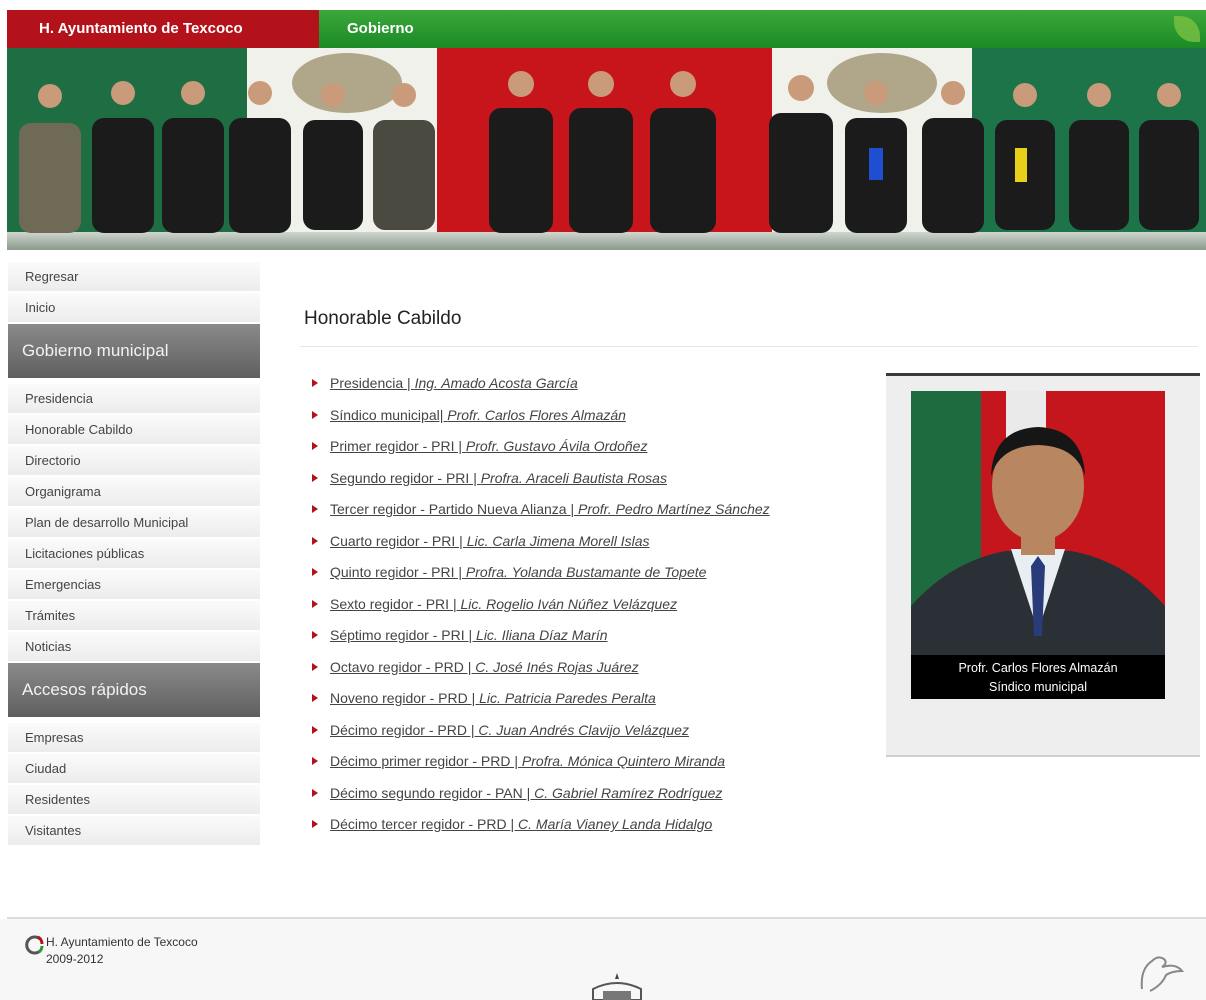  What do you see at coordinates (134, 738) in the screenshot?
I see `sidebar-item-empresas: Empresas` at bounding box center [134, 738].